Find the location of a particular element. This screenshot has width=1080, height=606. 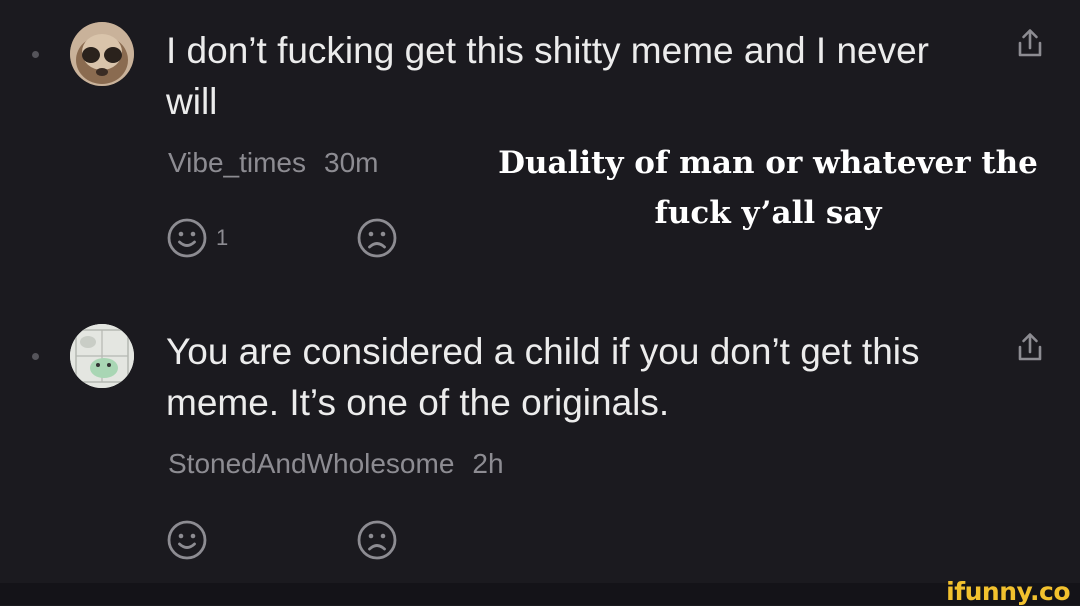

footer-bar is located at coordinates (540, 594).